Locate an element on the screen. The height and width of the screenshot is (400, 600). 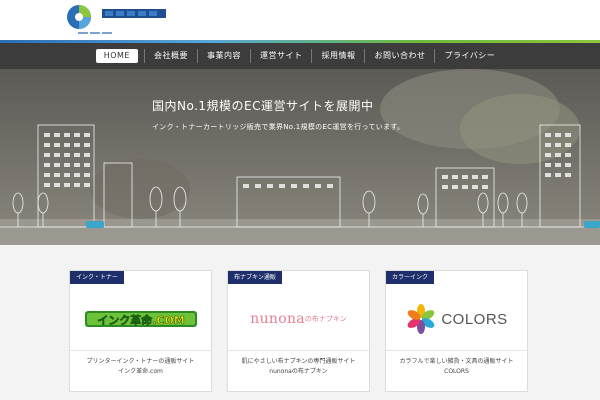
card-description: カラフルで楽しい雑貨・文具の通販サイト COLORS is located at coordinates (456, 367).